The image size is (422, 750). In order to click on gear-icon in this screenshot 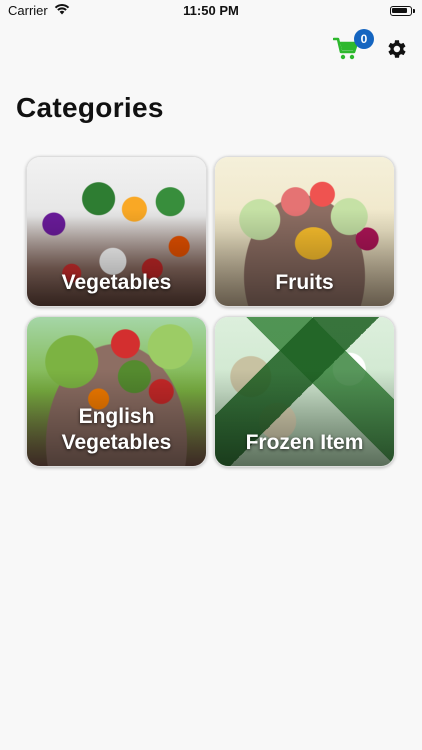, I will do `click(396, 51)`.